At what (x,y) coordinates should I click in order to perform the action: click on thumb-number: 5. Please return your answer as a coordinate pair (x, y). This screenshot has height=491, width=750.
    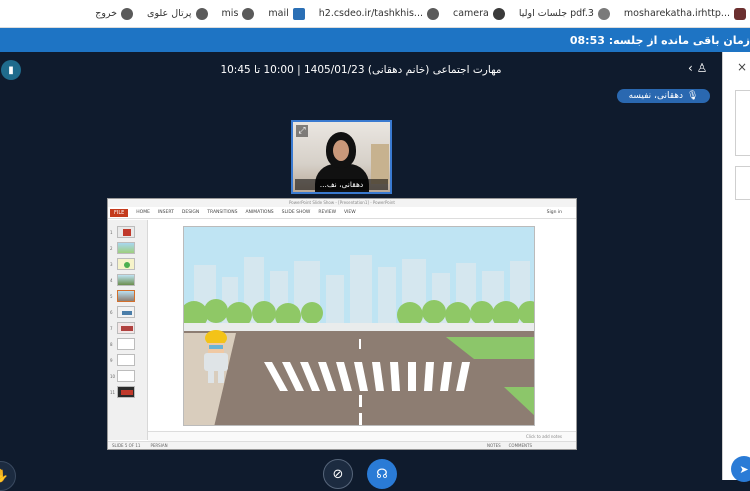
    Looking at the image, I should click on (111, 296).